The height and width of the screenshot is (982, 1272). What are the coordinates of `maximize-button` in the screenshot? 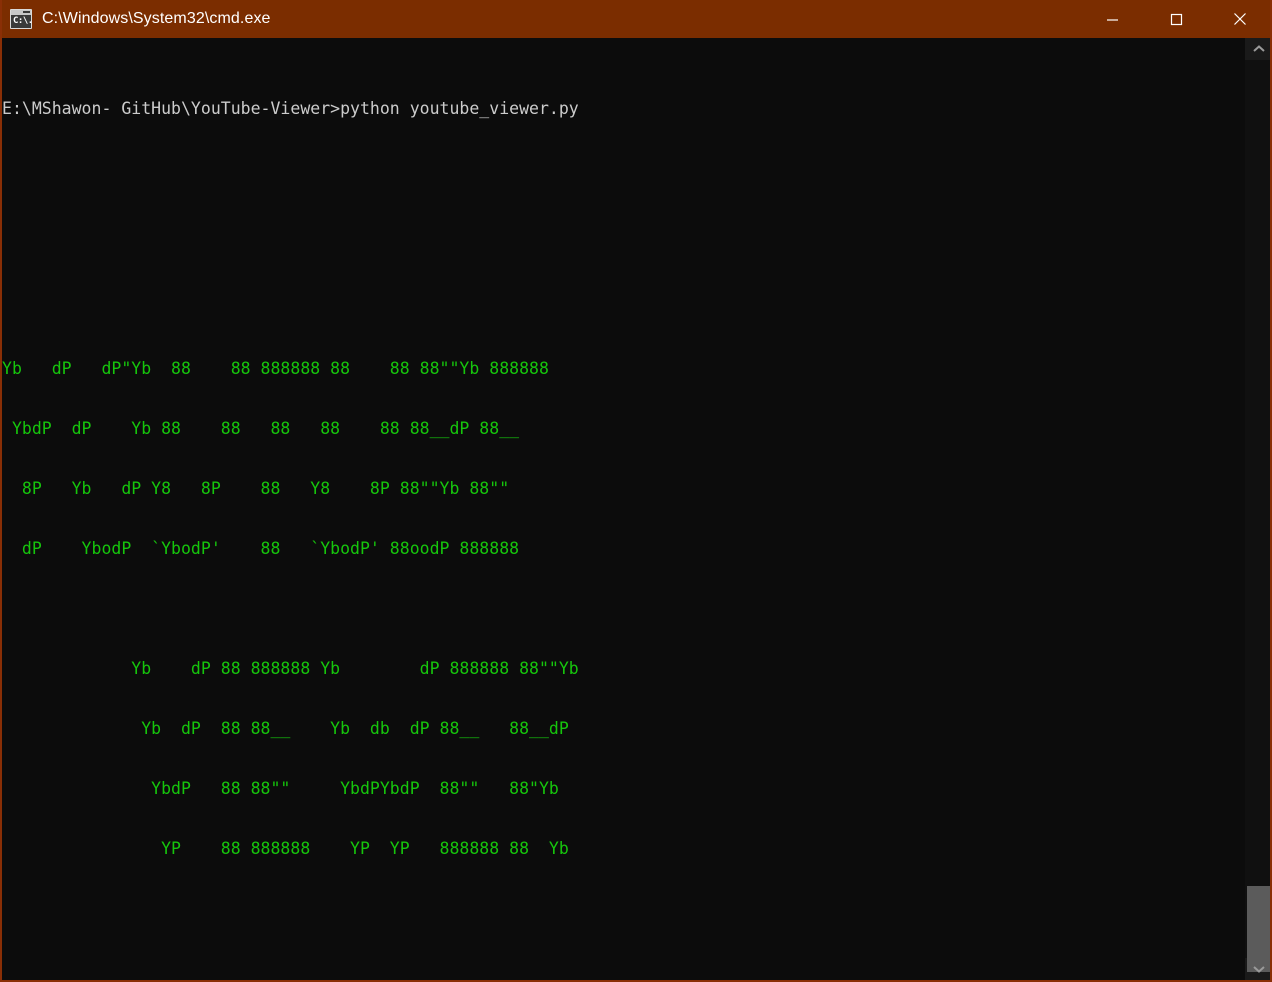 It's located at (1176, 19).